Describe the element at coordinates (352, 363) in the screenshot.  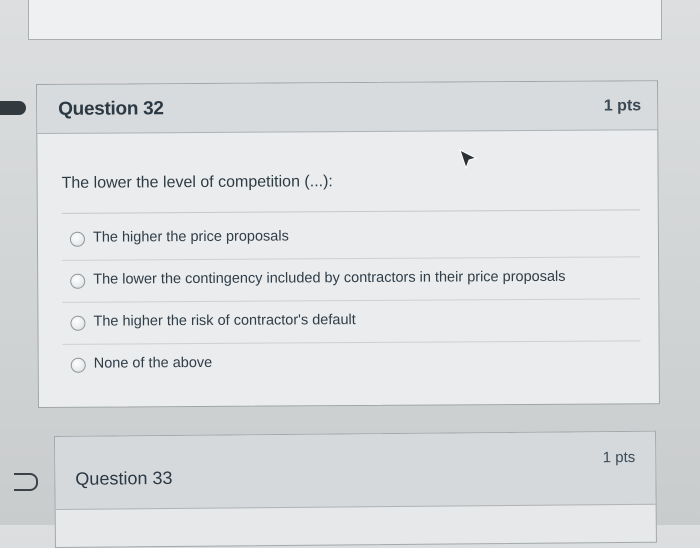
I see `answer-option: None of the above` at that location.